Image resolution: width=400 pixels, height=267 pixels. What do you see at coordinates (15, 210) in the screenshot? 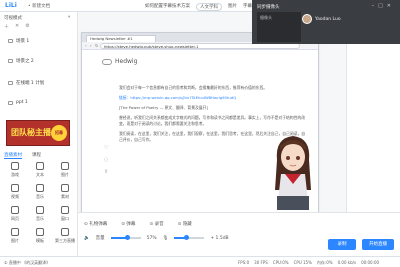
I see `web-icon` at bounding box center [15, 210].